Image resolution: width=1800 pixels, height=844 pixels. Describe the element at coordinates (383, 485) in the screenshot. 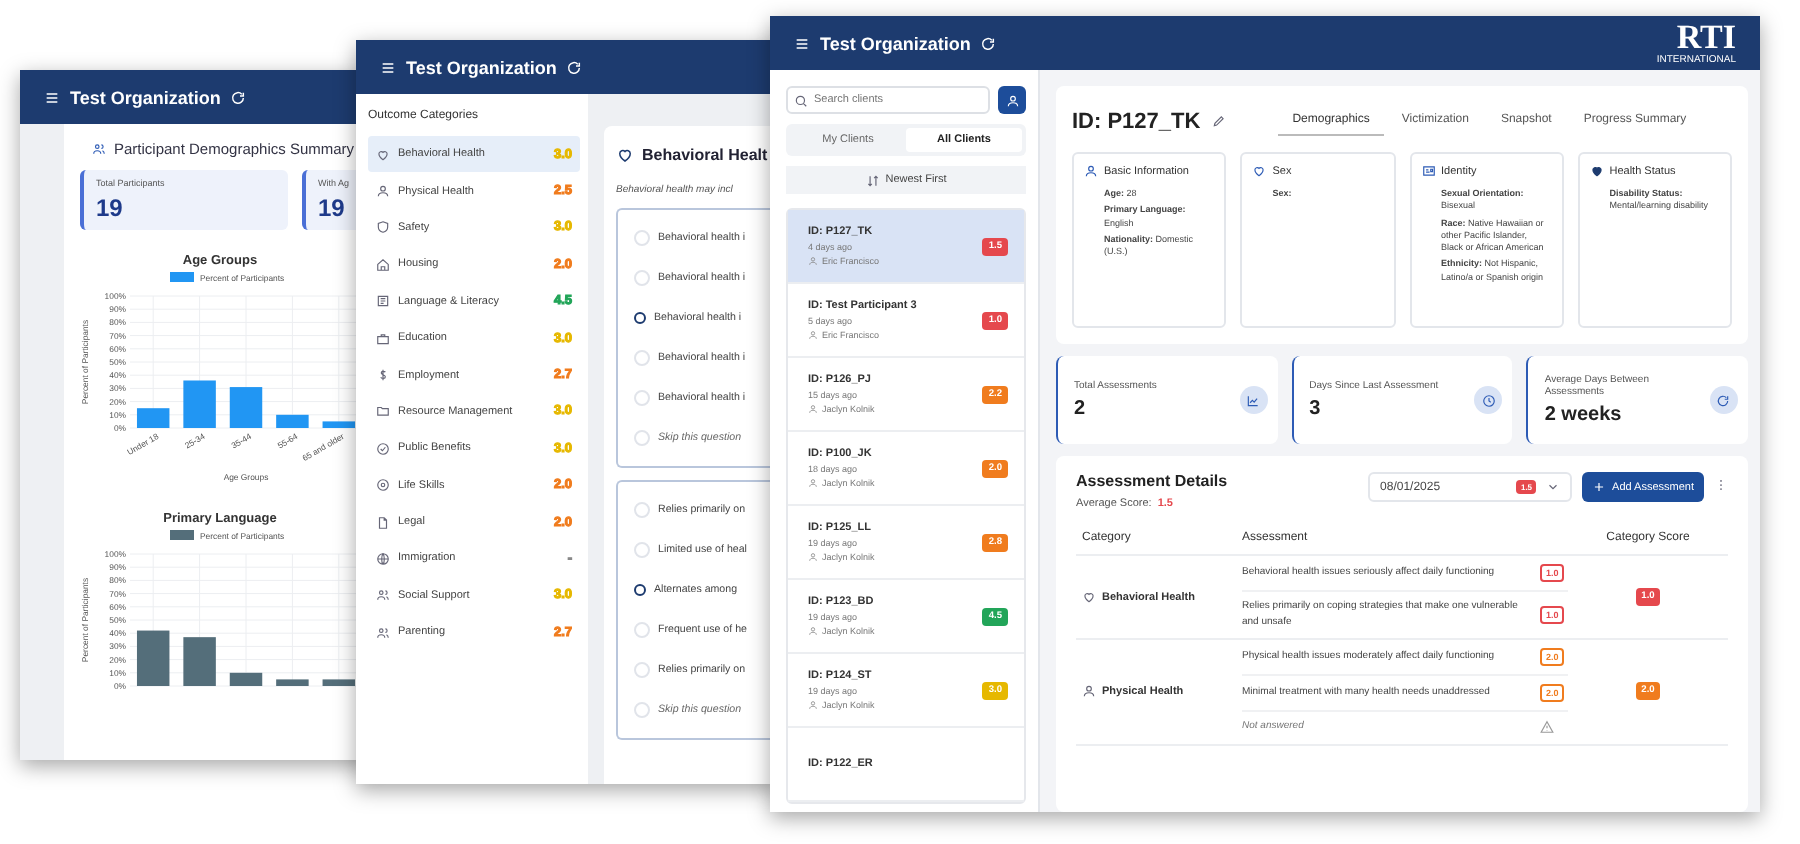

I see `target-icon` at that location.